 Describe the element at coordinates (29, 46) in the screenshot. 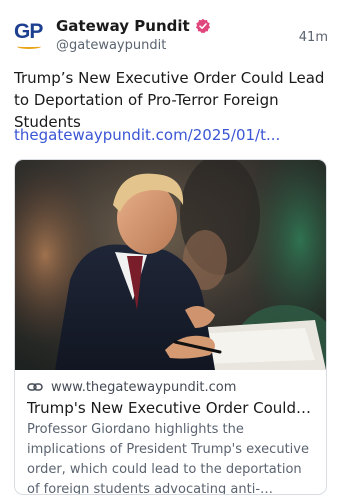

I see `avatar-swoosh` at that location.